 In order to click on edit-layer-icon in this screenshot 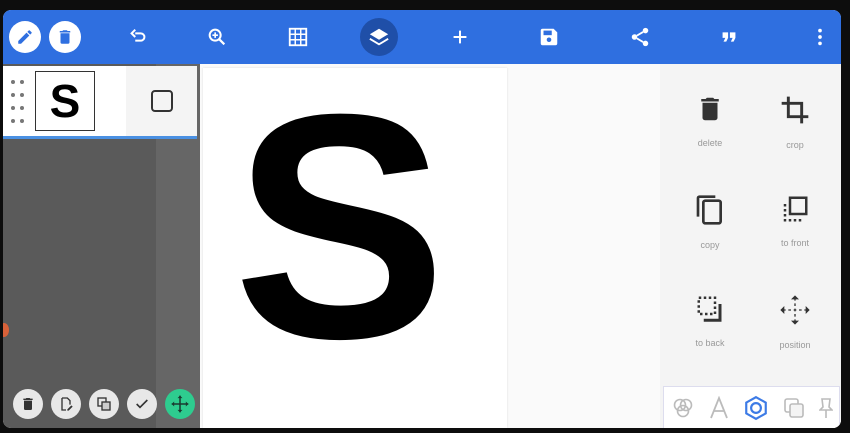, I will do `click(67, 404)`.